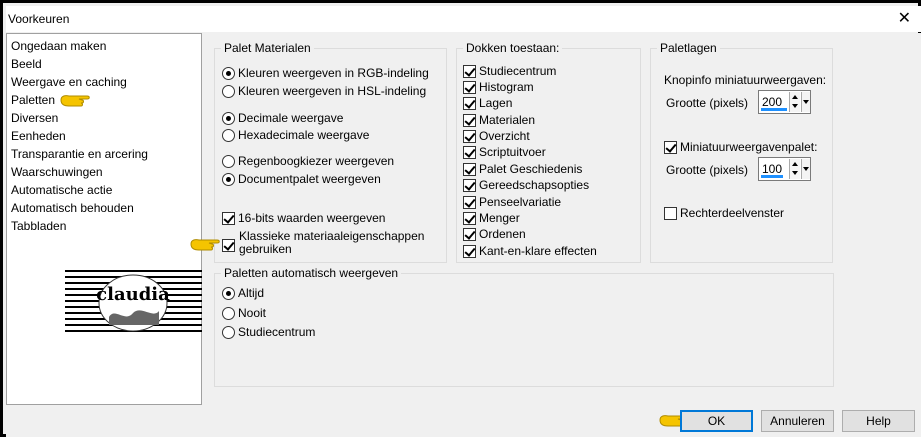 This screenshot has height=437, width=921. What do you see at coordinates (332, 91) in the screenshot?
I see `hsl-label: Kleuren weergeven in HSL-indeling` at bounding box center [332, 91].